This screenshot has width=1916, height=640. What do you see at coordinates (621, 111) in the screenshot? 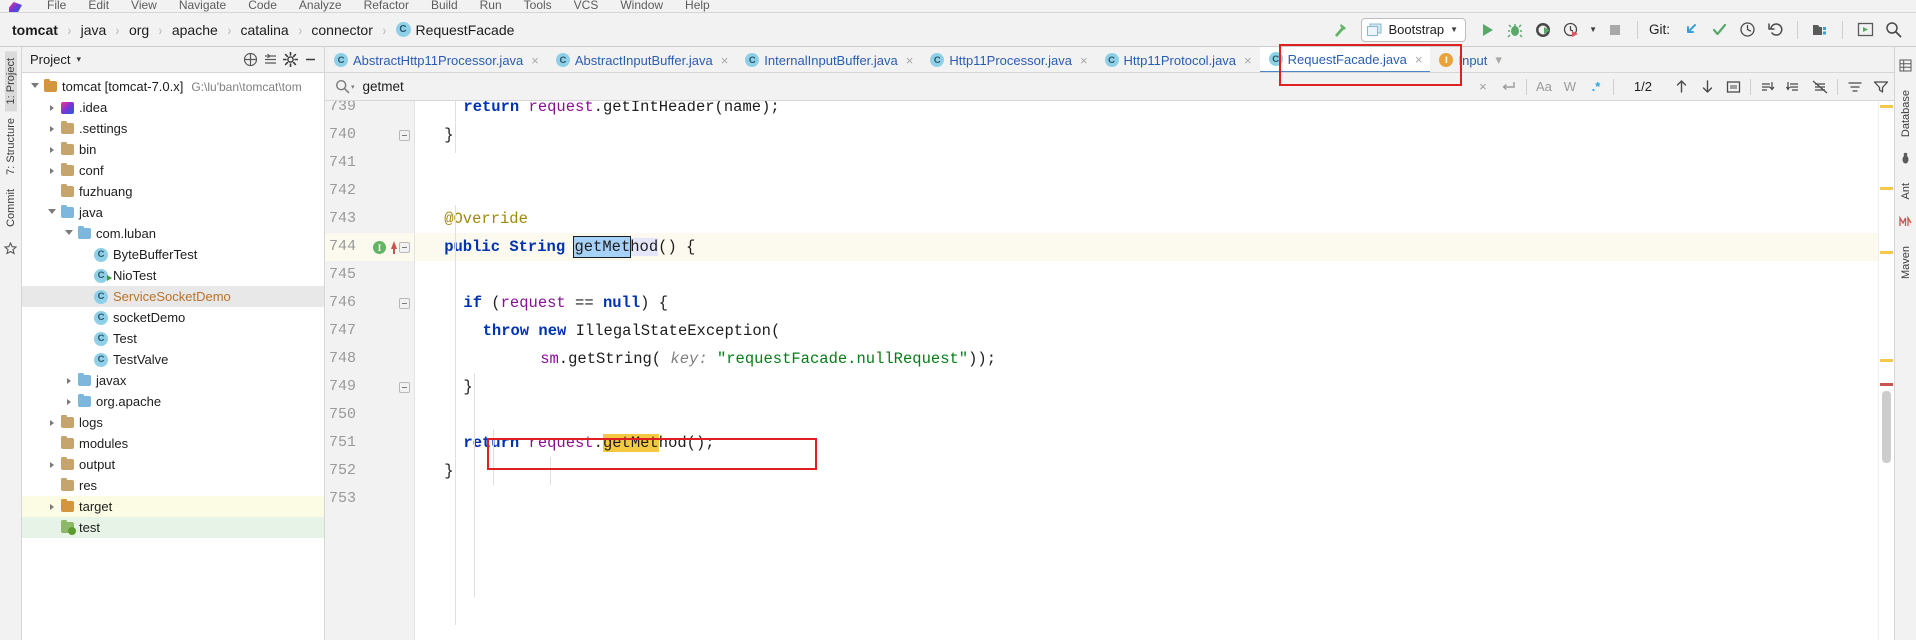
I see `code-line: return request.getIntHeader(name);` at bounding box center [621, 111].